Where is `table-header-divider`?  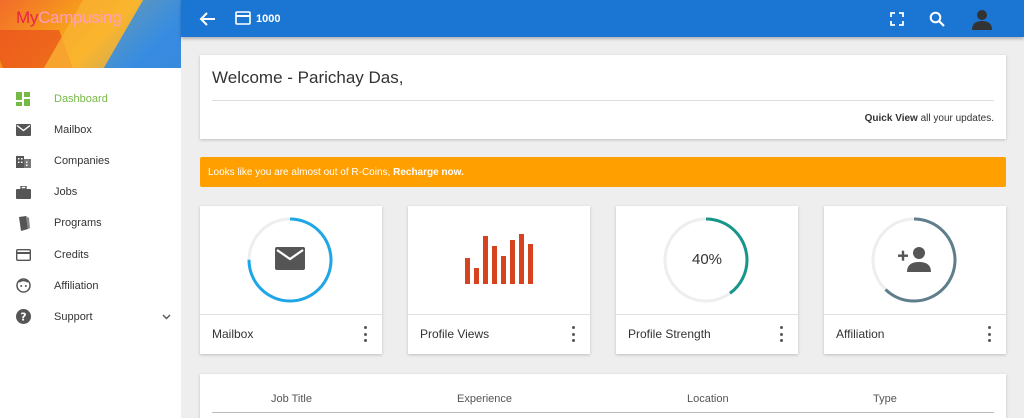 table-header-divider is located at coordinates (603, 412).